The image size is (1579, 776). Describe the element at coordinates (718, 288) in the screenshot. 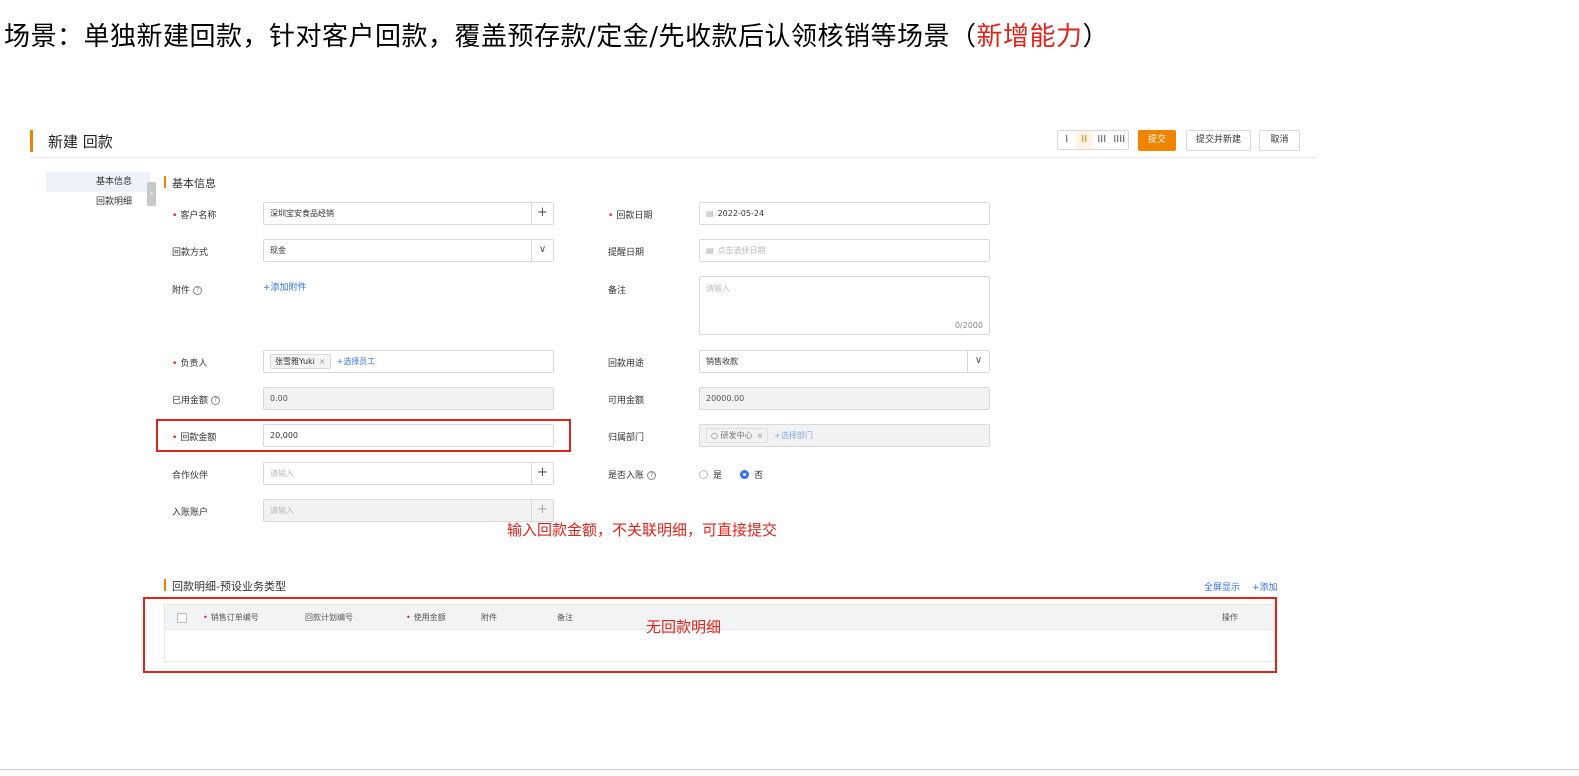

I see `remark-placeholder: 请输入` at that location.